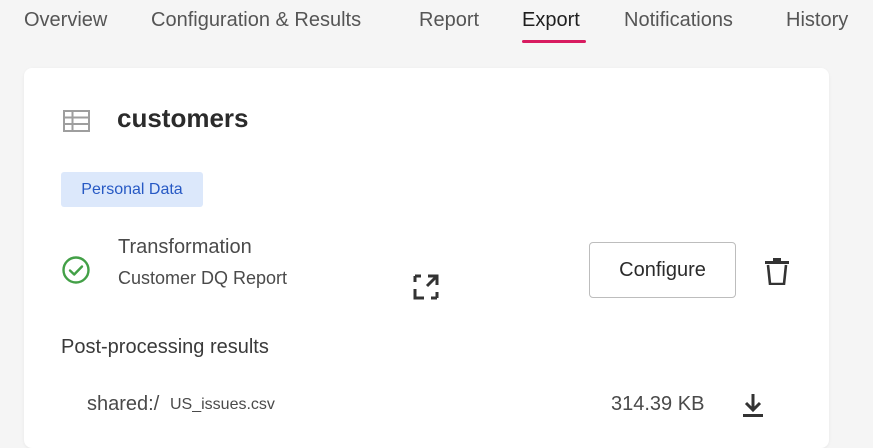 Image resolution: width=873 pixels, height=448 pixels. What do you see at coordinates (132, 189) in the screenshot?
I see `personal-data-badge: Personal Data` at bounding box center [132, 189].